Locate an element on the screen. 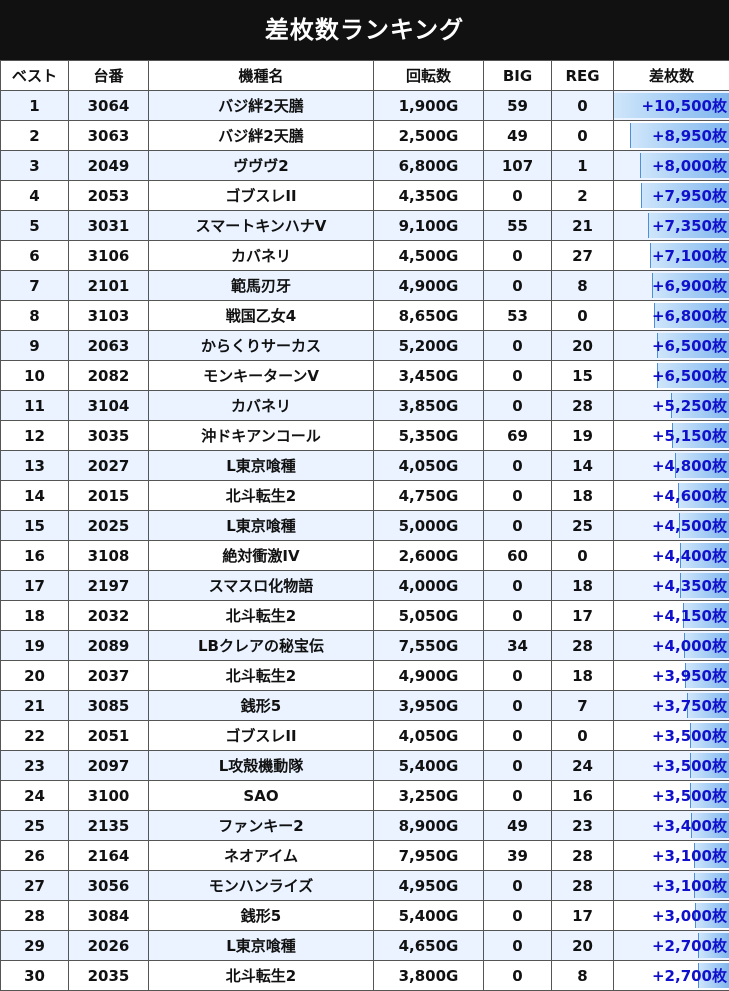 The image size is (729, 991). table-row: 42053ゴブスレII4,350G02+7,950枚 is located at coordinates (365, 196).